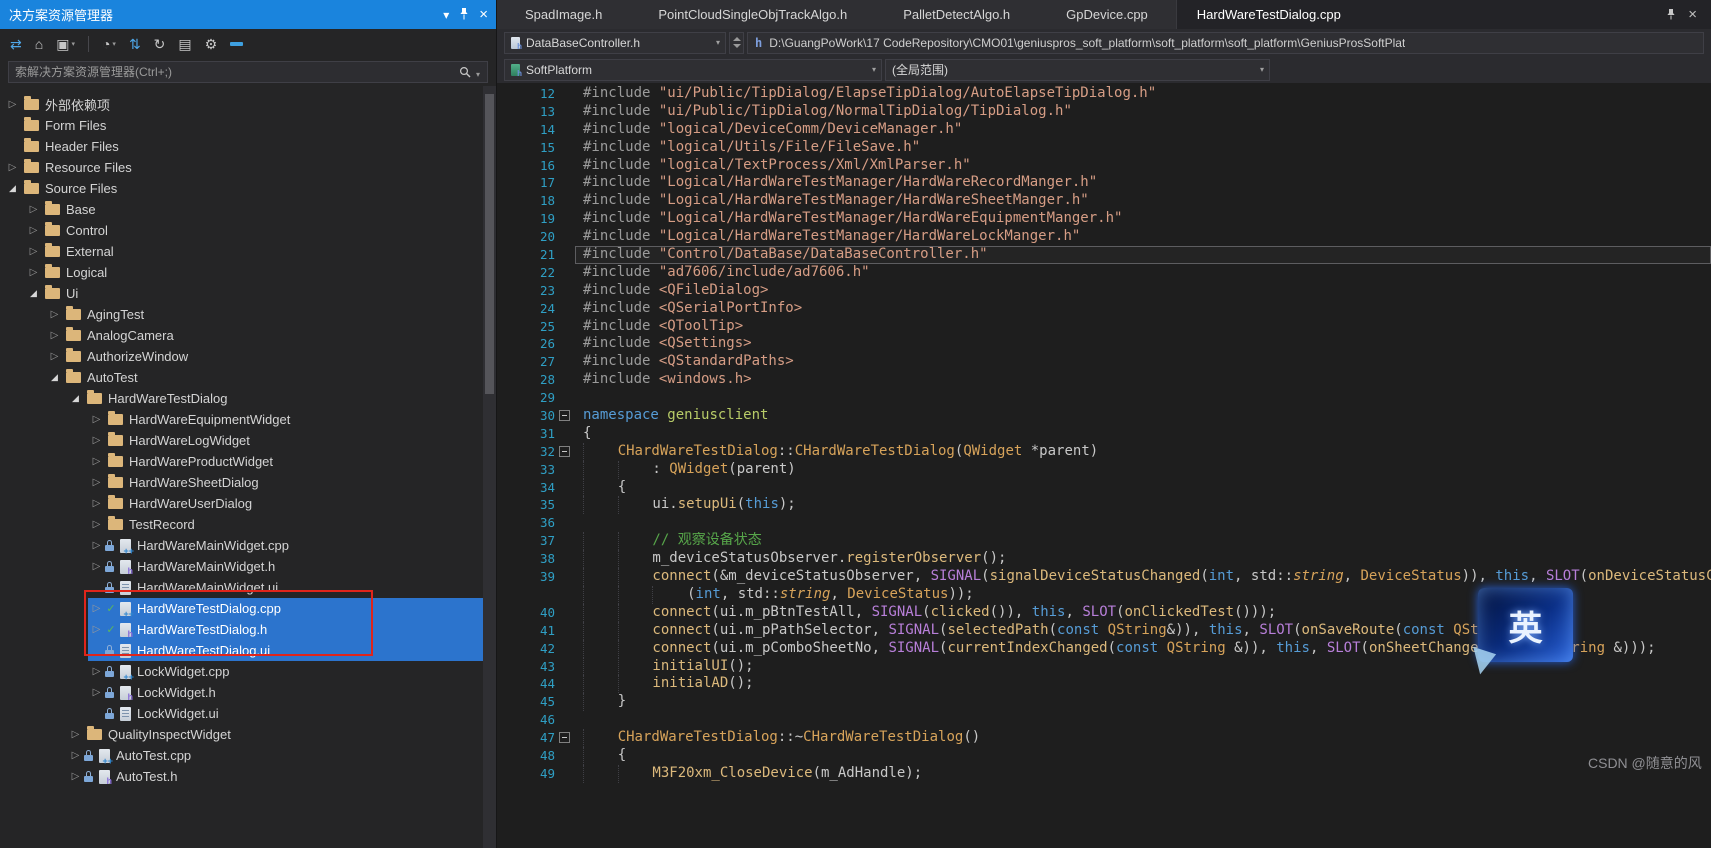  I want to click on tree-item-外部依赖项: ▷ 外部依赖项, so click(248, 104).